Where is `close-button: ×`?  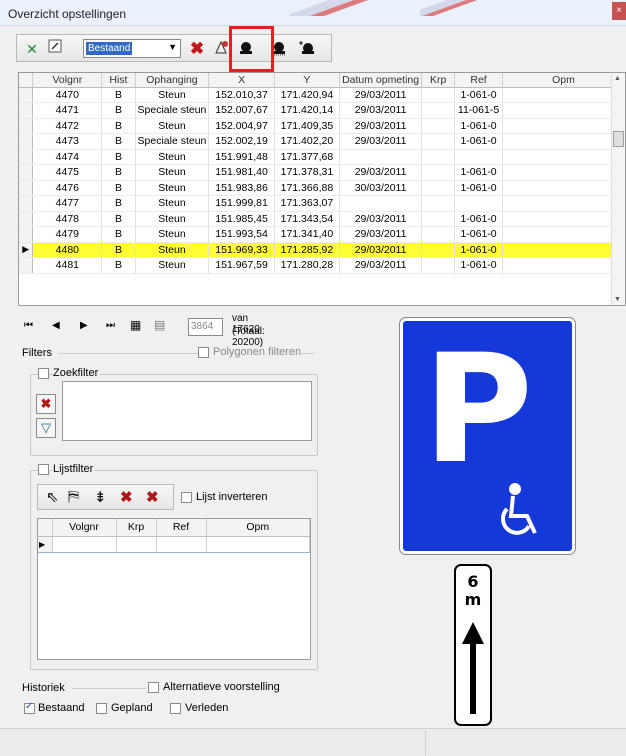 close-button: × is located at coordinates (619, 11).